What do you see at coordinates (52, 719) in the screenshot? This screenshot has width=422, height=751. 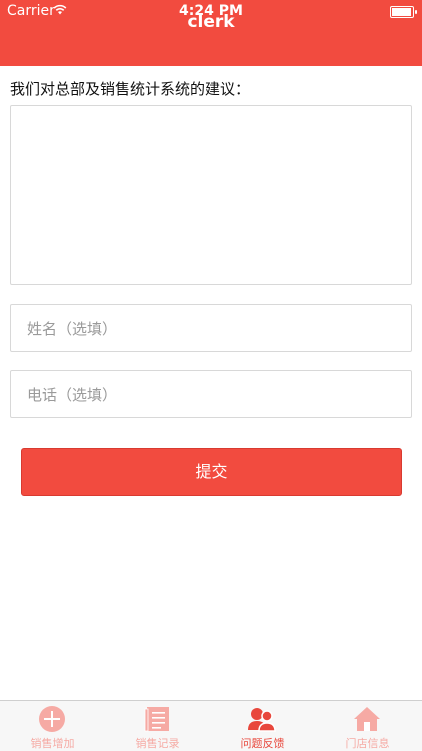 I see `plus-circle-icon` at bounding box center [52, 719].